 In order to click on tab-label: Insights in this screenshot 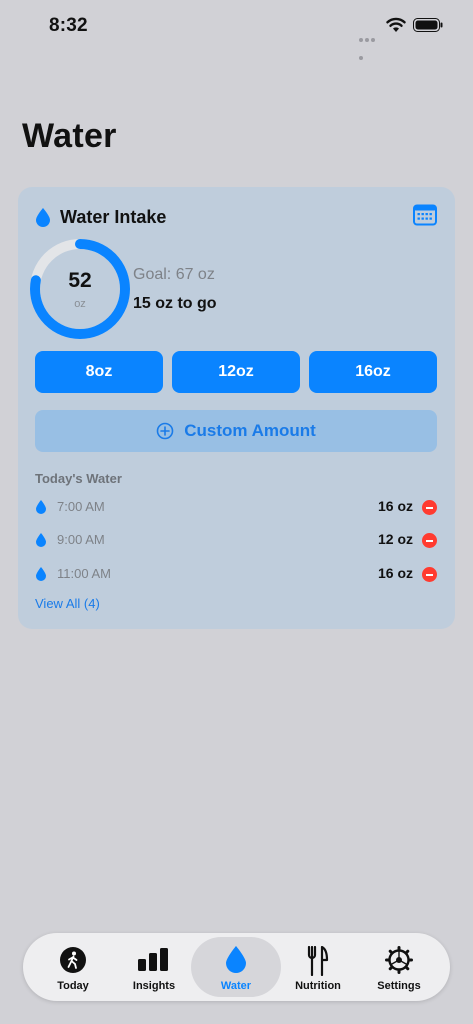, I will do `click(154, 986)`.